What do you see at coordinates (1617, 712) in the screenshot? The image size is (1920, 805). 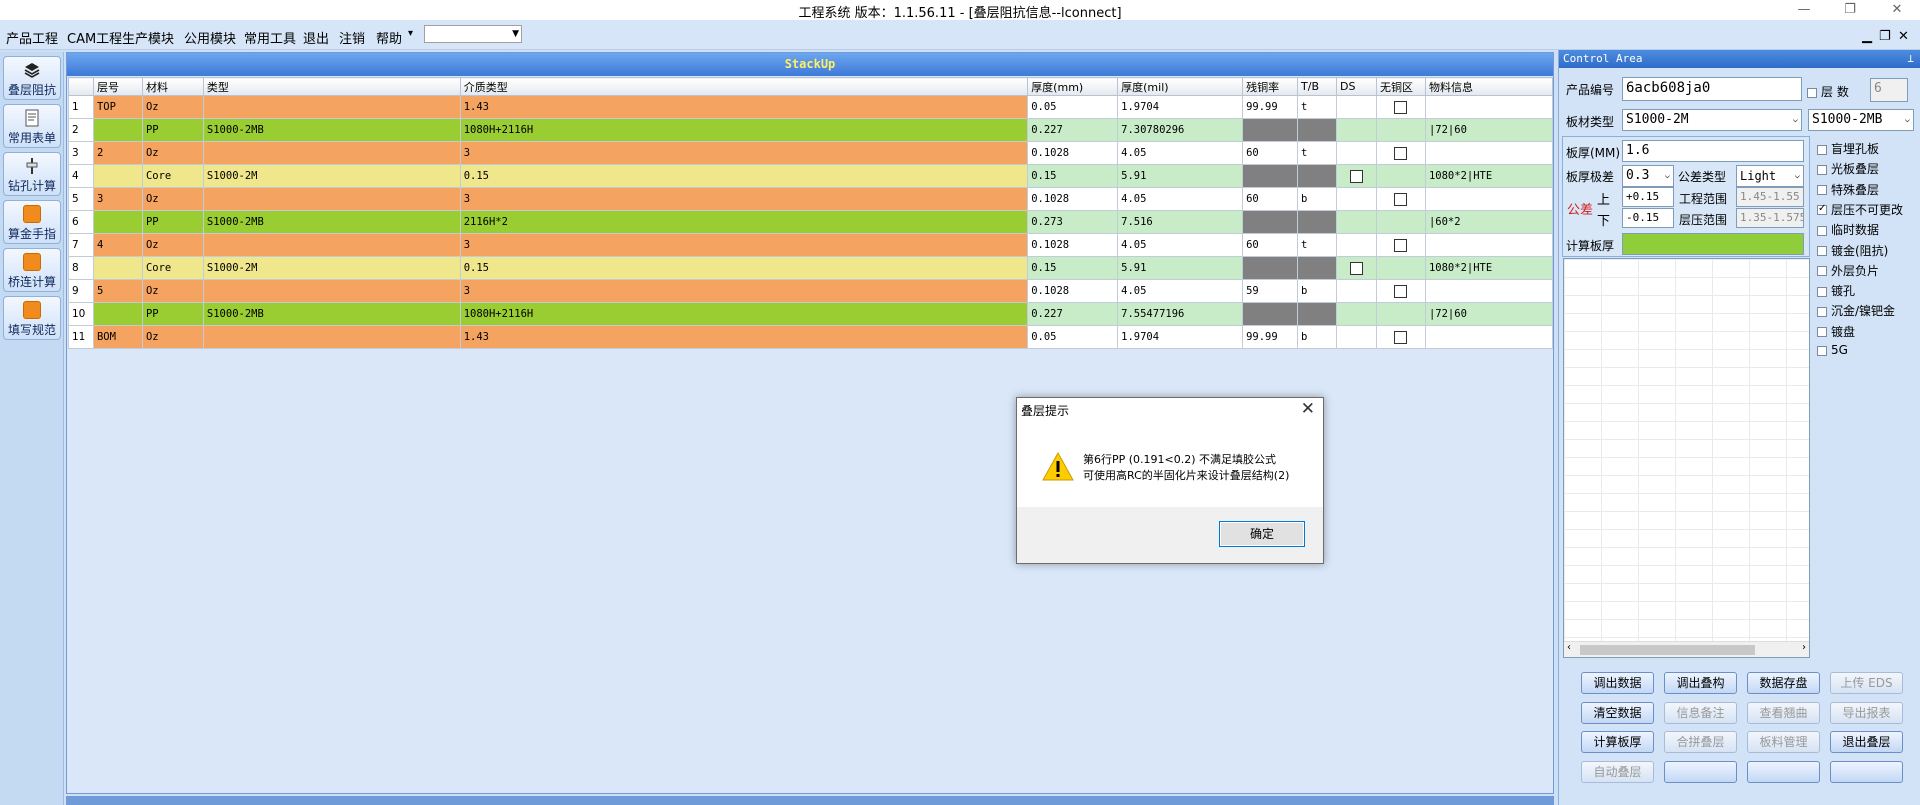 I see `action-button: 清空数据` at bounding box center [1617, 712].